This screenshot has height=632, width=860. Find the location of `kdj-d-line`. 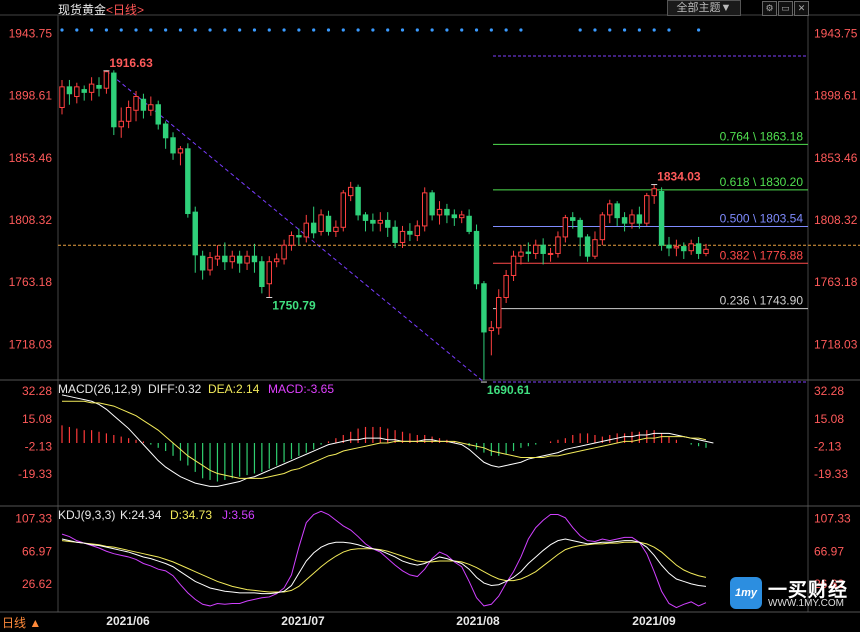

kdj-d-line is located at coordinates (384, 566).